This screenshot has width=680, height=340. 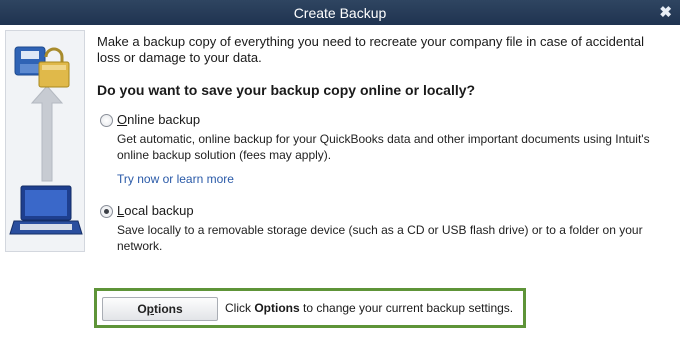 I want to click on options-btn-after: tions, so click(x=168, y=309).